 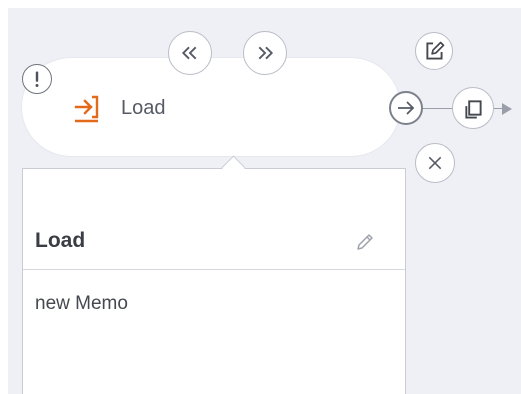 What do you see at coordinates (81, 304) in the screenshot?
I see `memo-text: new Memo` at bounding box center [81, 304].